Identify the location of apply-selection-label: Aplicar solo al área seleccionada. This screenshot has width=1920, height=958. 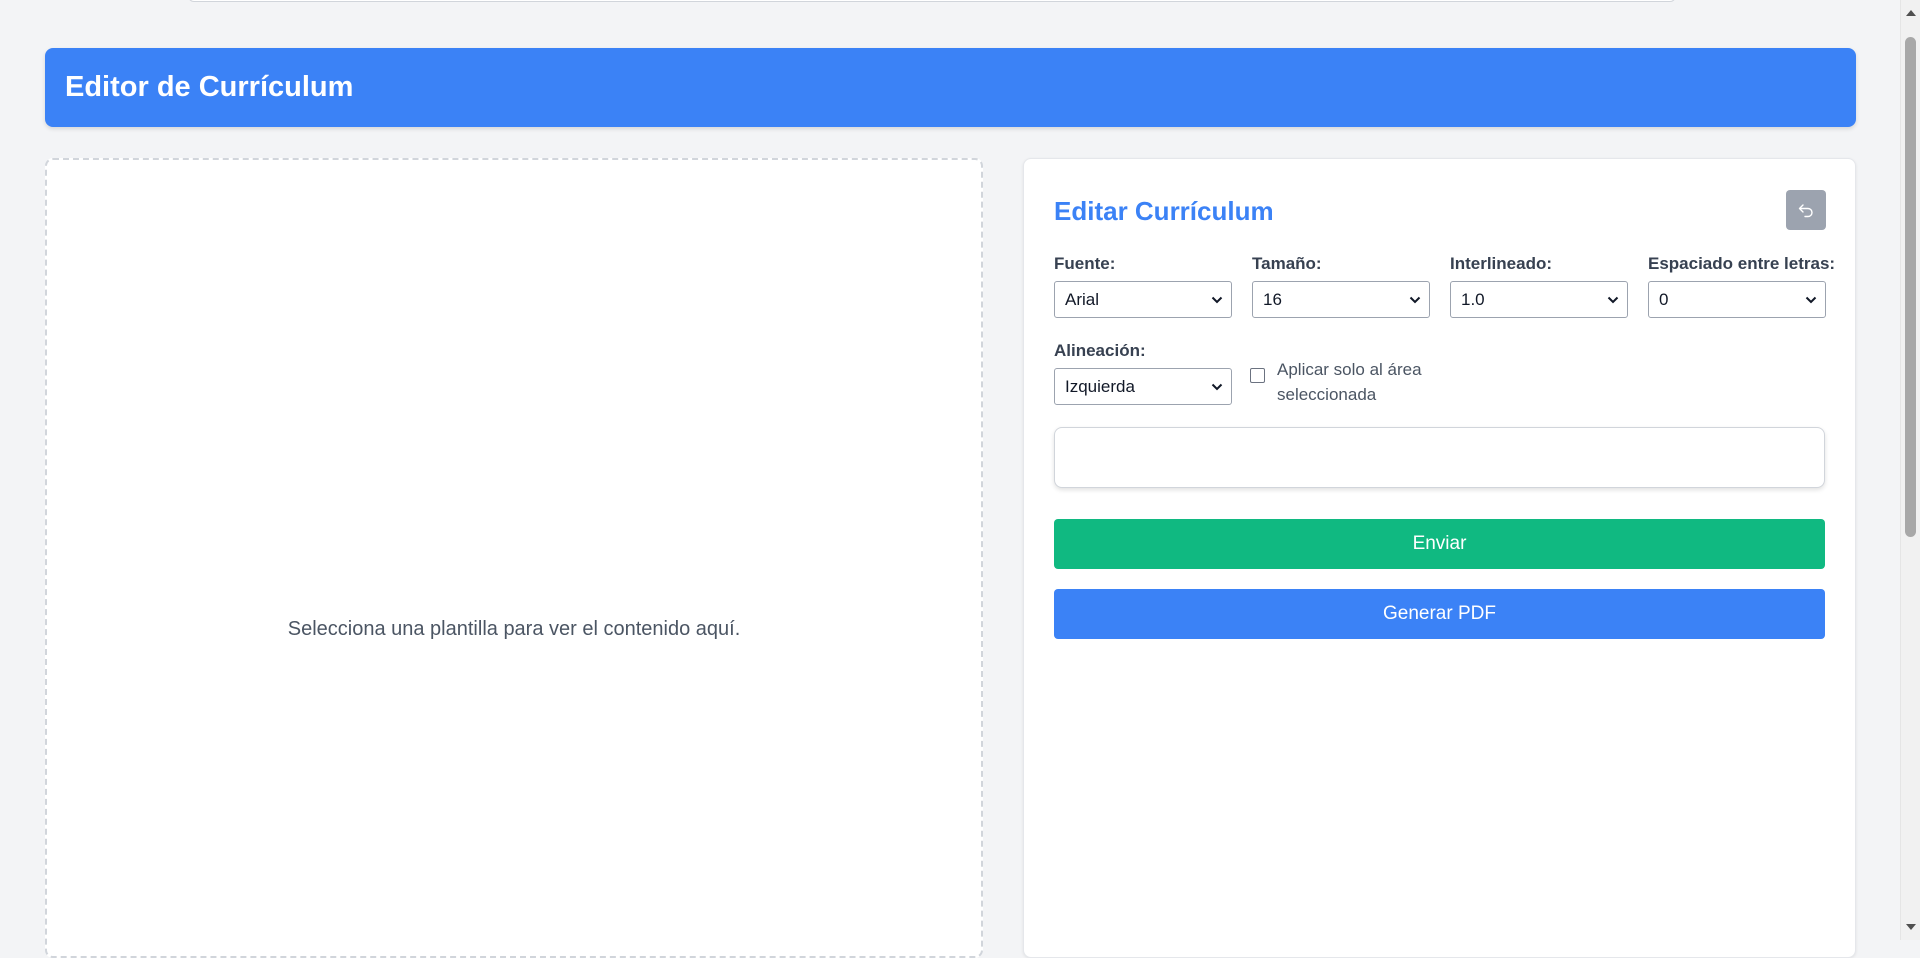
(1357, 382).